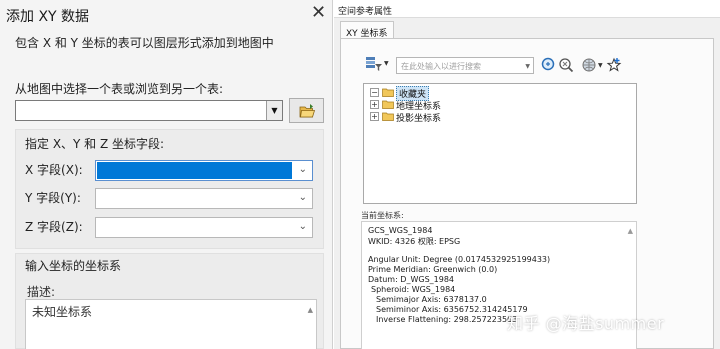 Image resolution: width=720 pixels, height=349 pixels. I want to click on x-field-value, so click(194, 170).